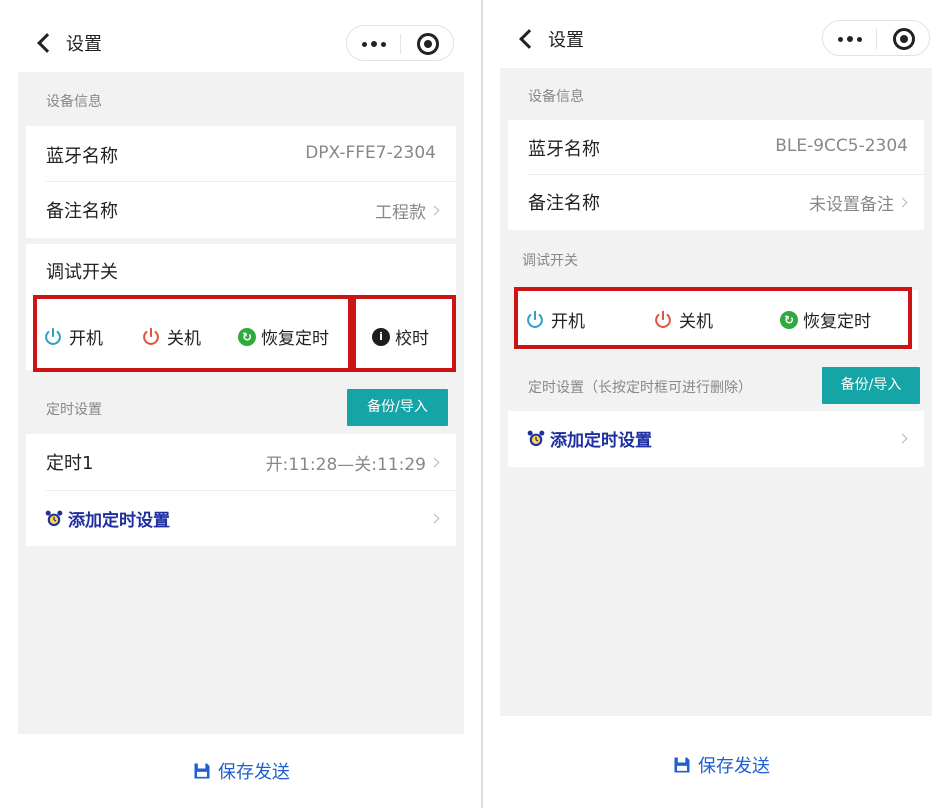  Describe the element at coordinates (716, 202) in the screenshot. I see `remark-name-row: 备注名称 未设置备注` at that location.